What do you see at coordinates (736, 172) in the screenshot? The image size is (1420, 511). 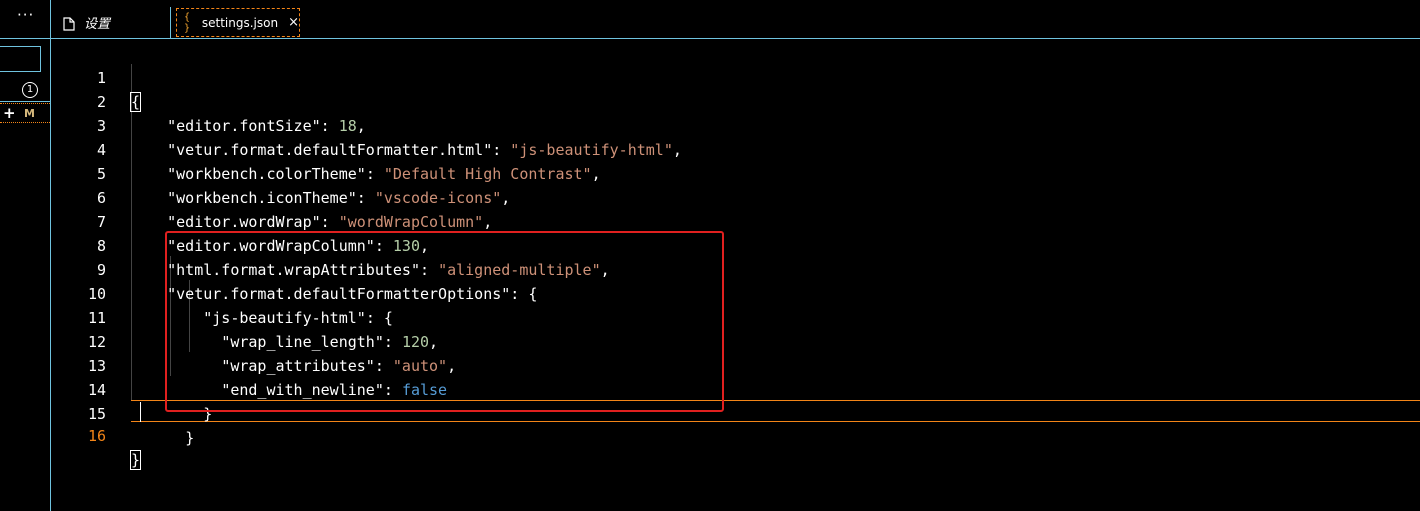 I see `code-line: 5 "workbench.iconTheme": "vscode-icons",` at bounding box center [736, 172].